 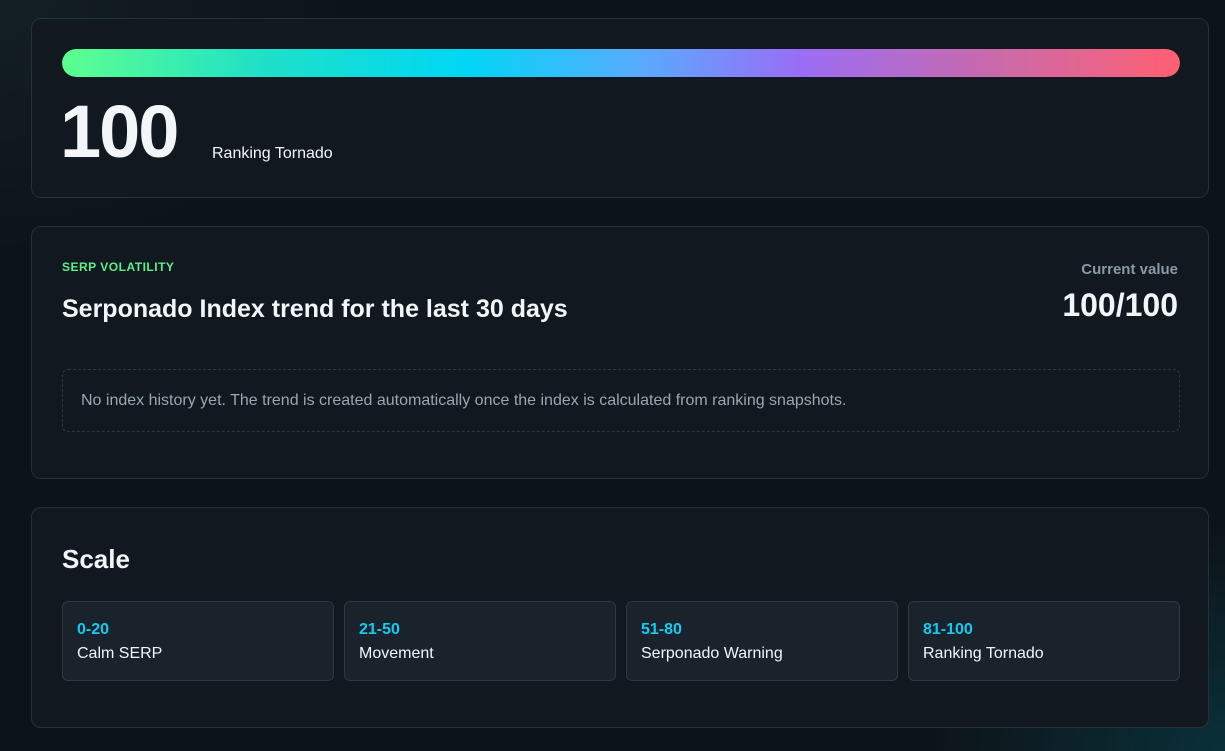 What do you see at coordinates (712, 653) in the screenshot?
I see `scale-name: Serponado Warning` at bounding box center [712, 653].